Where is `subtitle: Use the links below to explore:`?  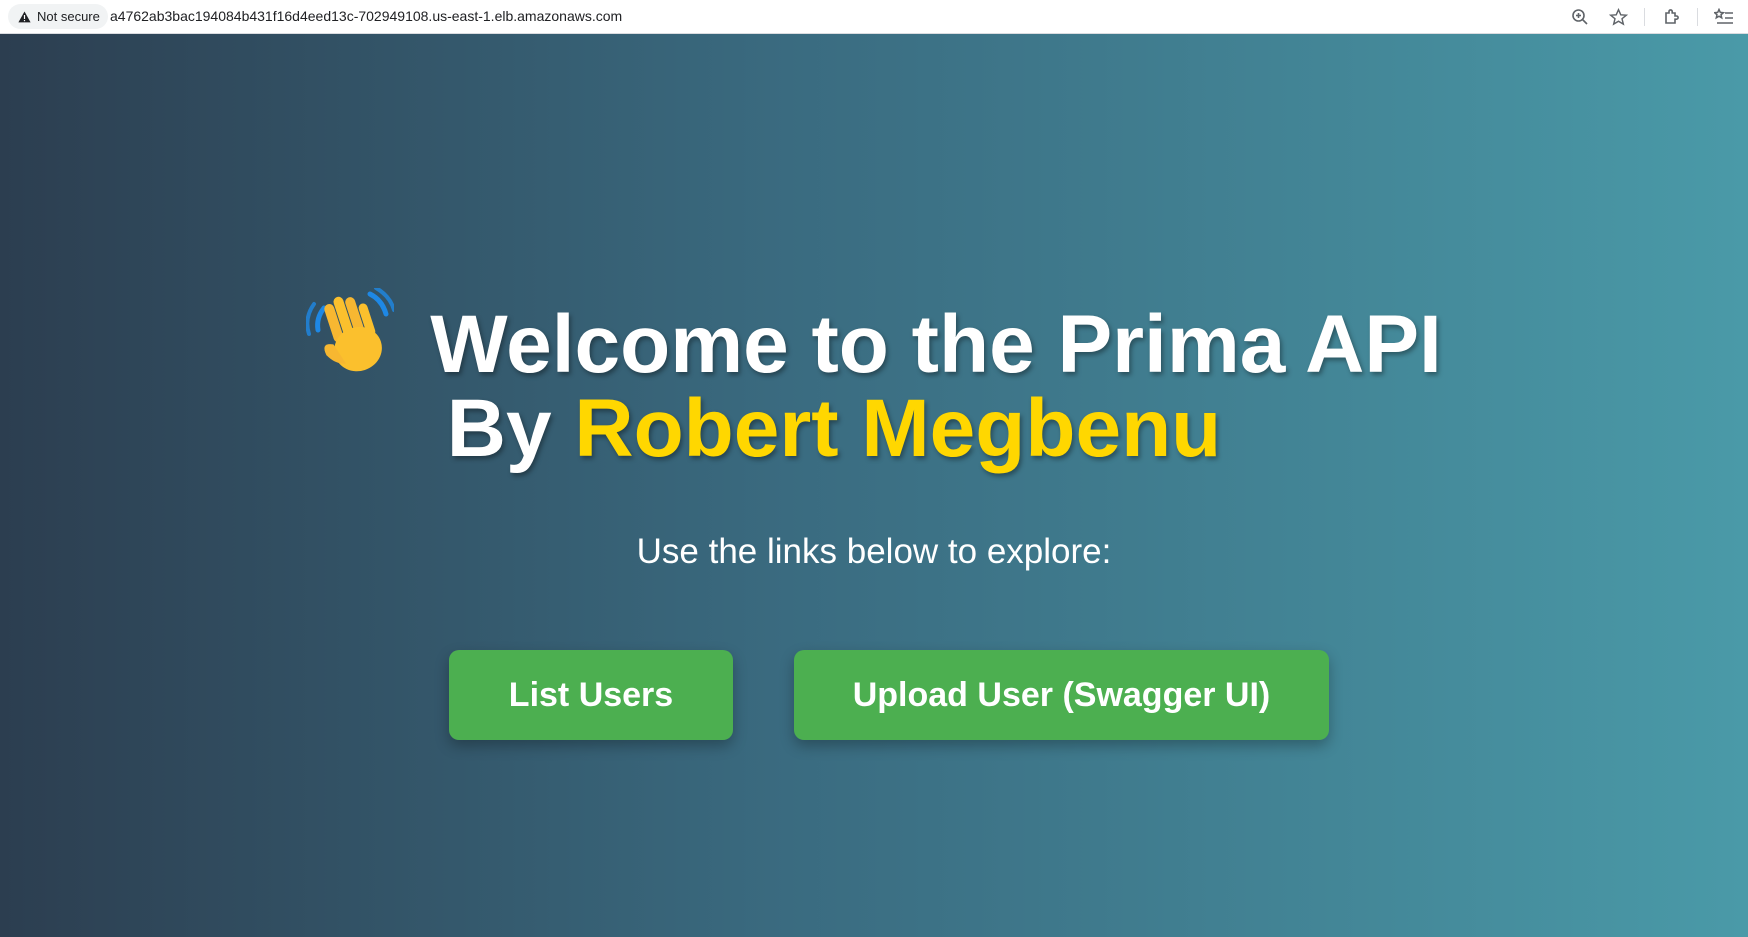 subtitle: Use the links below to explore: is located at coordinates (874, 551).